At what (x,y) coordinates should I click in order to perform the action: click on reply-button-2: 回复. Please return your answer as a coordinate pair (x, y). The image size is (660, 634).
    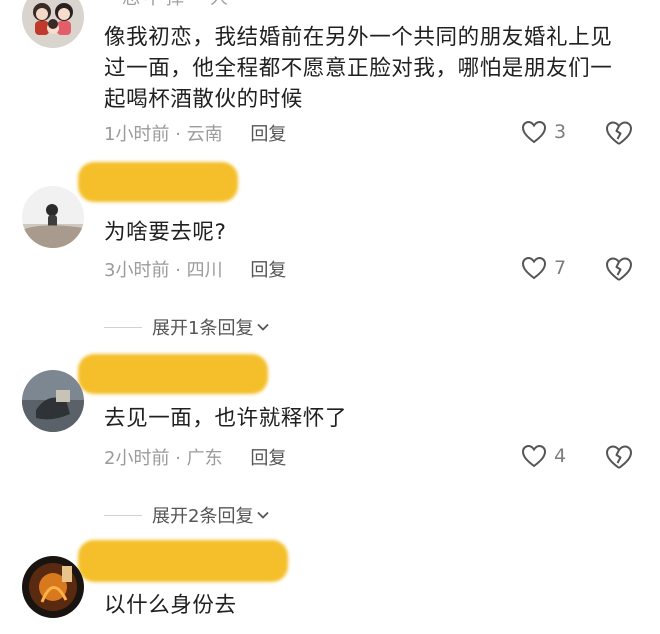
    Looking at the image, I should click on (268, 270).